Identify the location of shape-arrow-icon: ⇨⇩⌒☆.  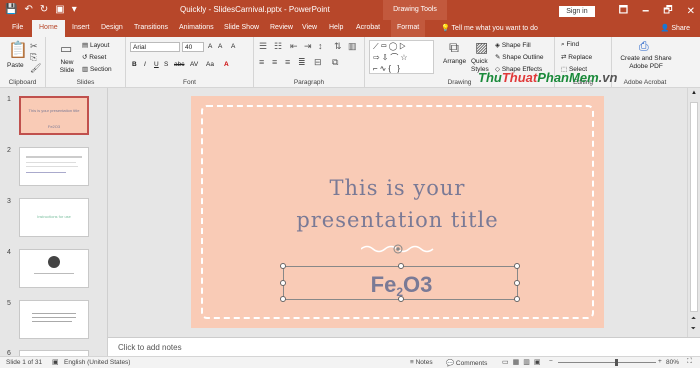
(391, 58).